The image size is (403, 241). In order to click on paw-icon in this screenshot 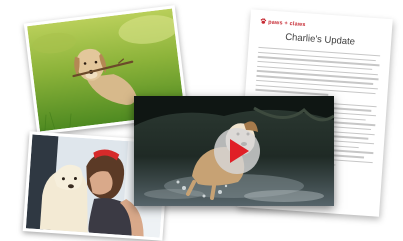, I will do `click(263, 21)`.